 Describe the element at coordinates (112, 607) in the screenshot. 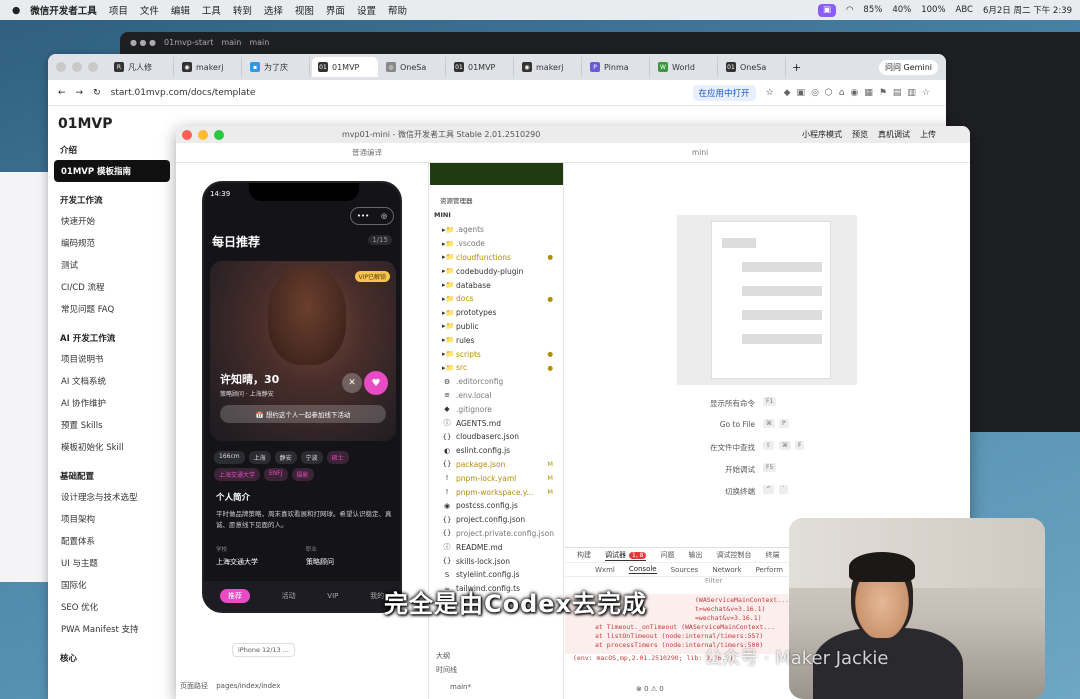

I see `sidebar-item: SEO 优化` at that location.